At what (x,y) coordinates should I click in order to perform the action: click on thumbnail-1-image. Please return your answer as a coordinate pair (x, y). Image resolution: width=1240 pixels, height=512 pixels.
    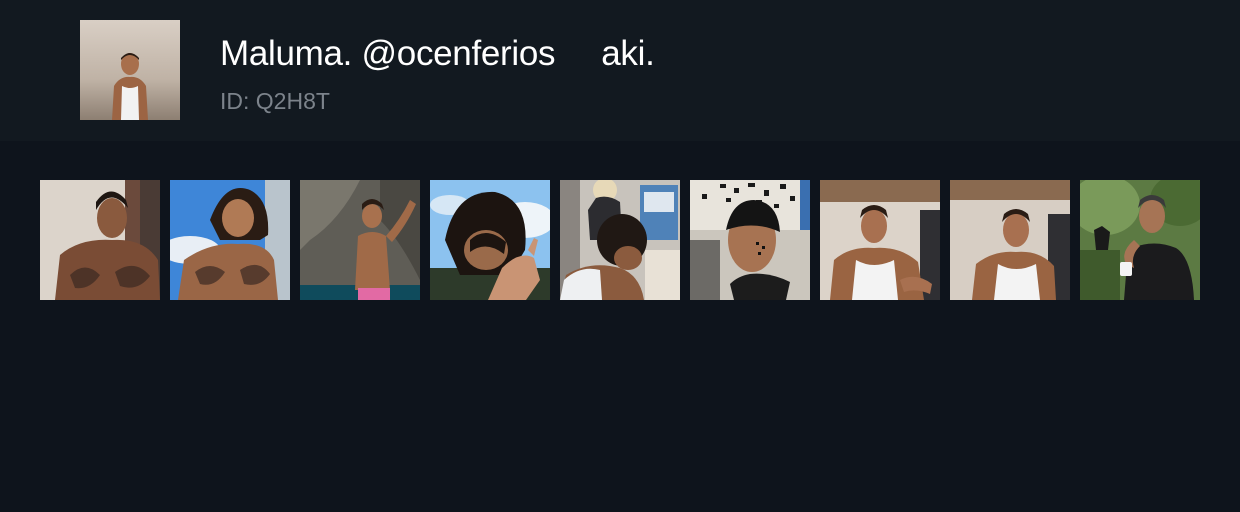
    Looking at the image, I should click on (100, 240).